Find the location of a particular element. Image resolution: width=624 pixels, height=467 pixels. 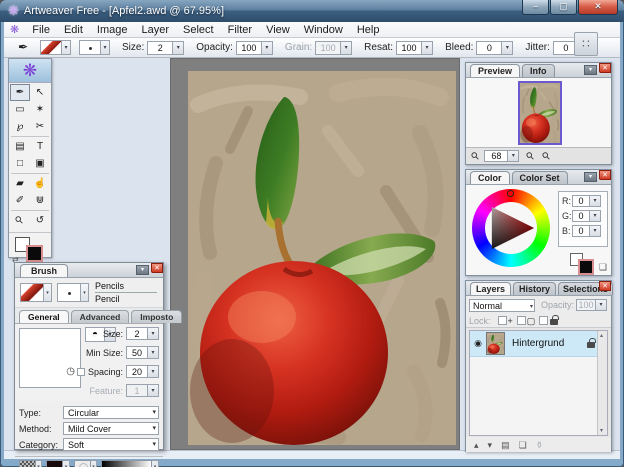

paper-texture-dropdown: ▾ is located at coordinates (39, 463).